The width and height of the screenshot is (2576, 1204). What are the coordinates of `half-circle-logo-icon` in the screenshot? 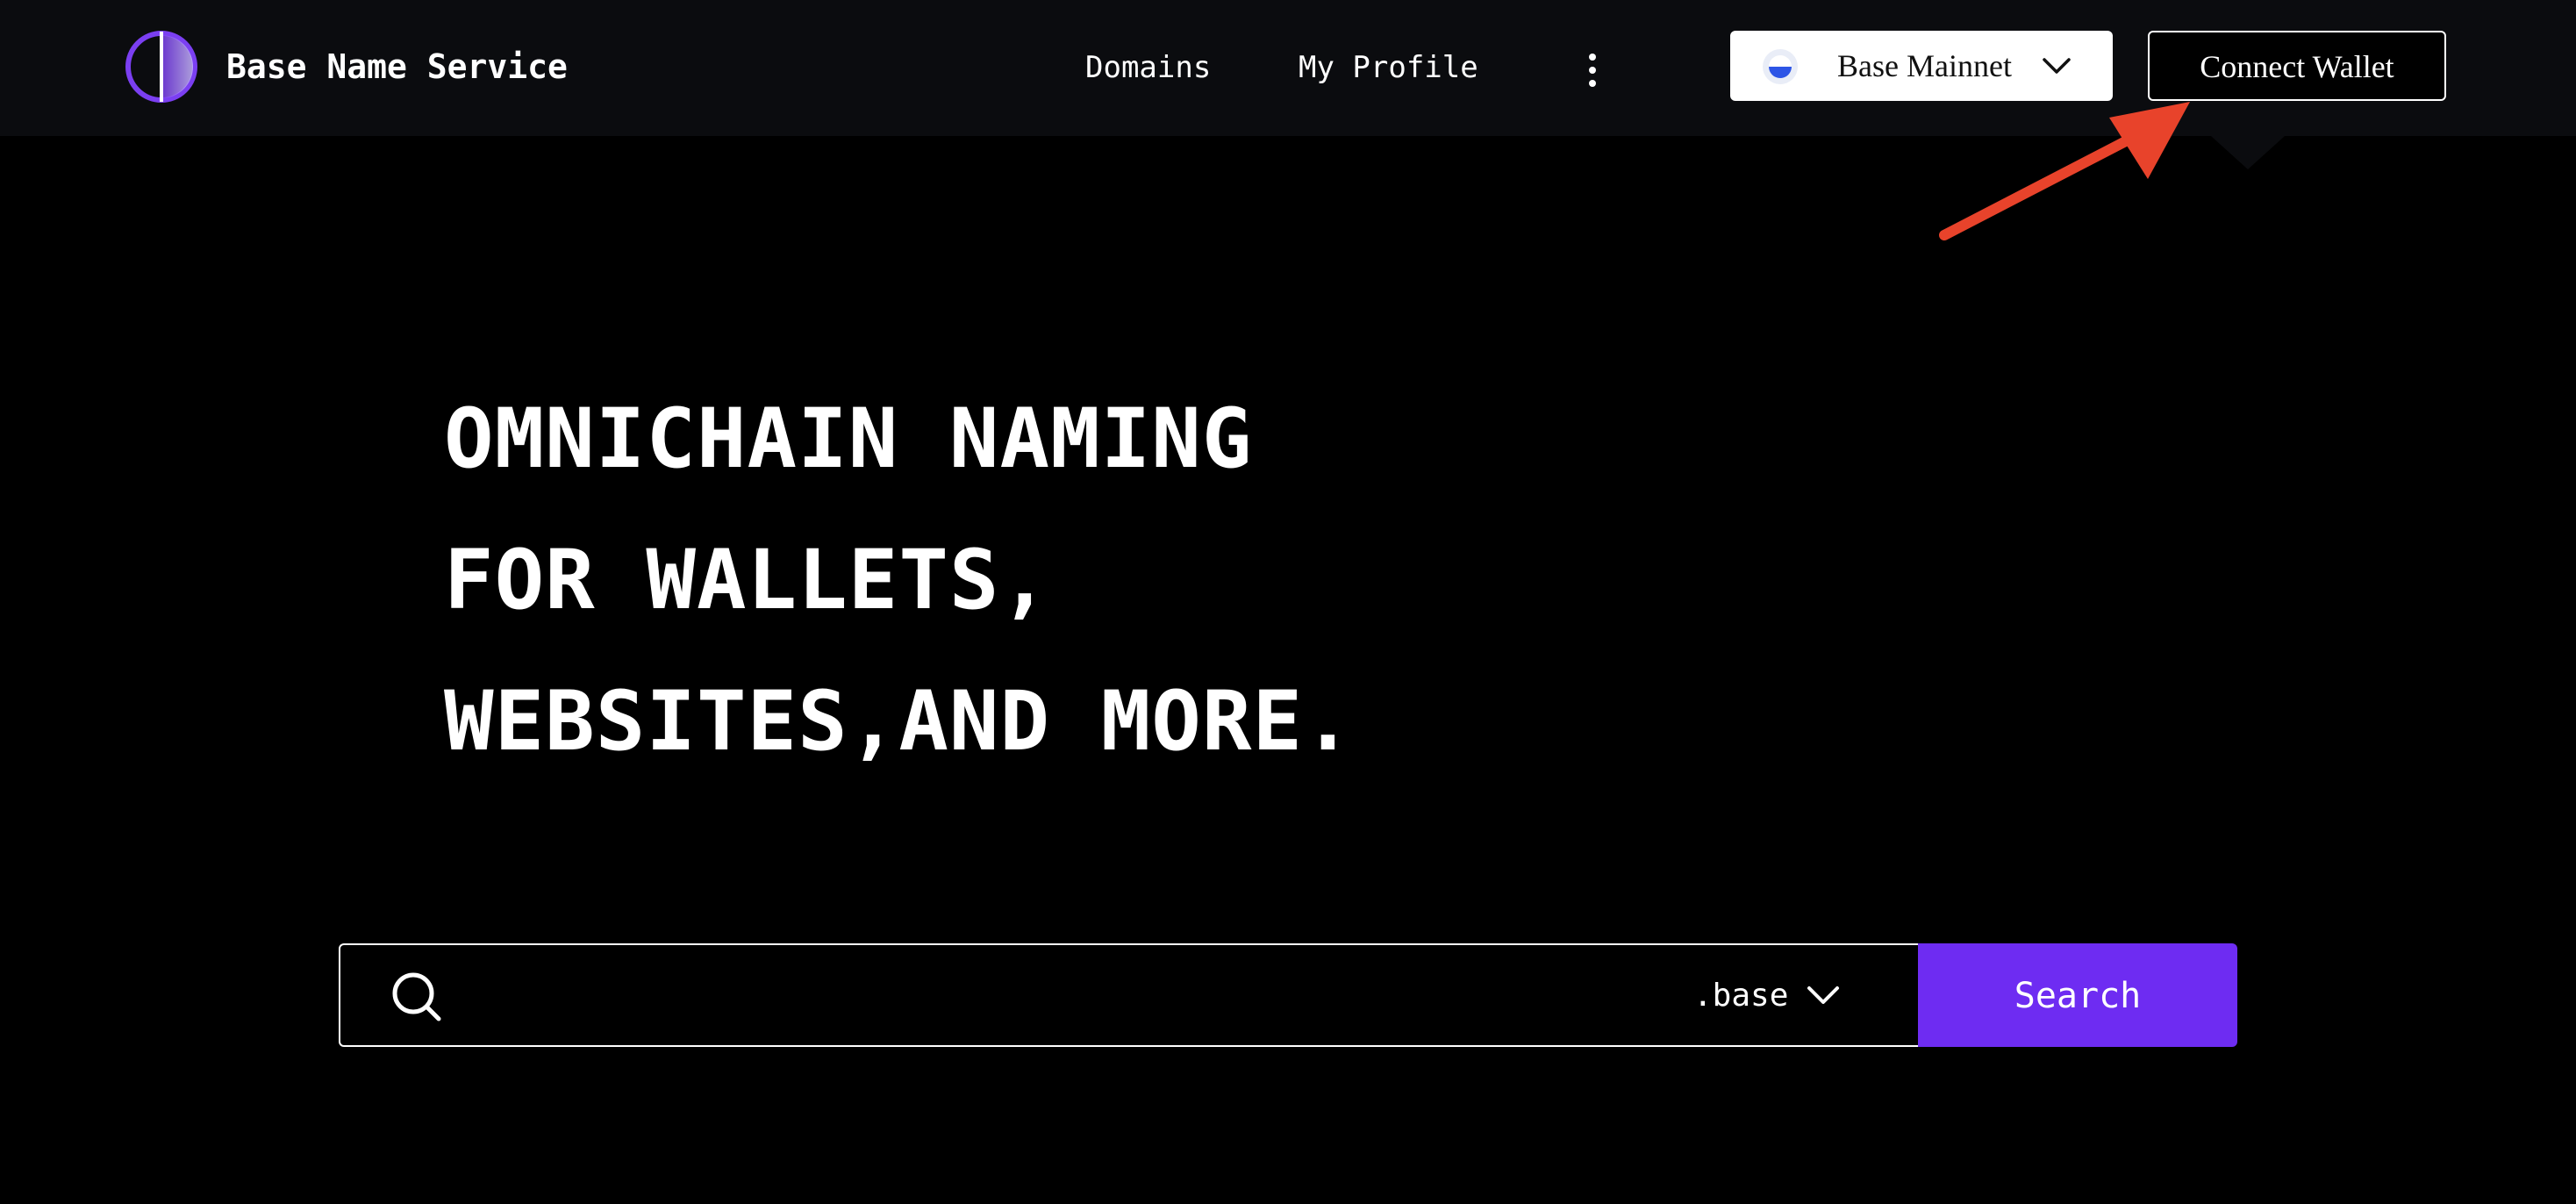 It's located at (161, 66).